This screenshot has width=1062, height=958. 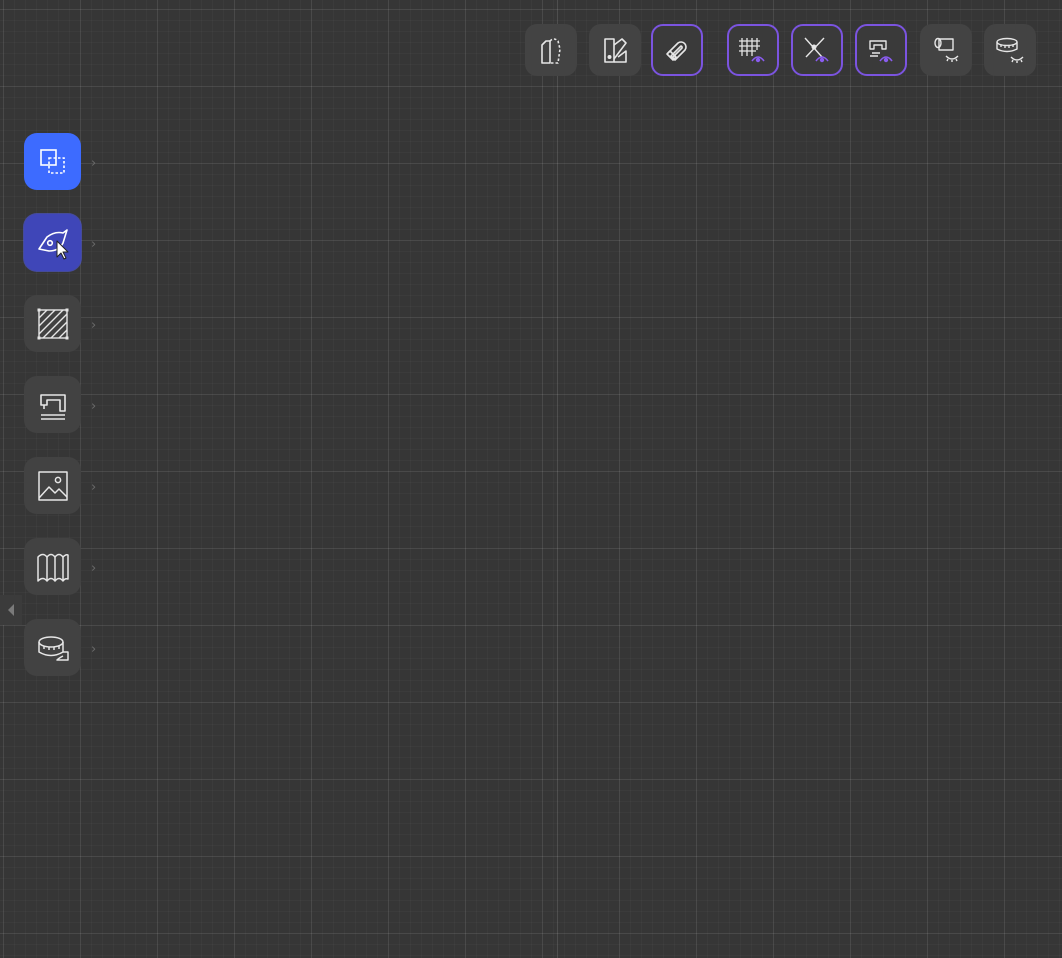 I want to click on points-visibility-toggle, so click(x=817, y=50).